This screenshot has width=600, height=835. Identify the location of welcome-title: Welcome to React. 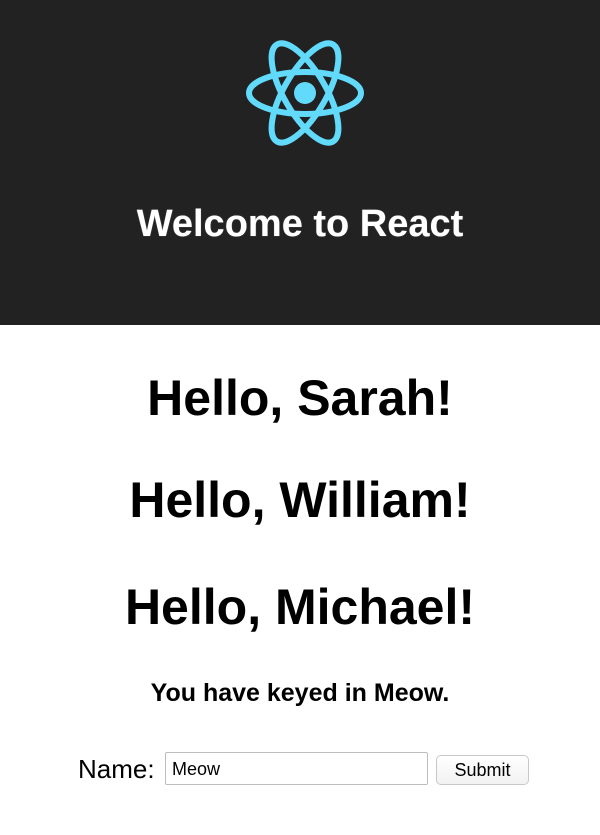
(300, 224).